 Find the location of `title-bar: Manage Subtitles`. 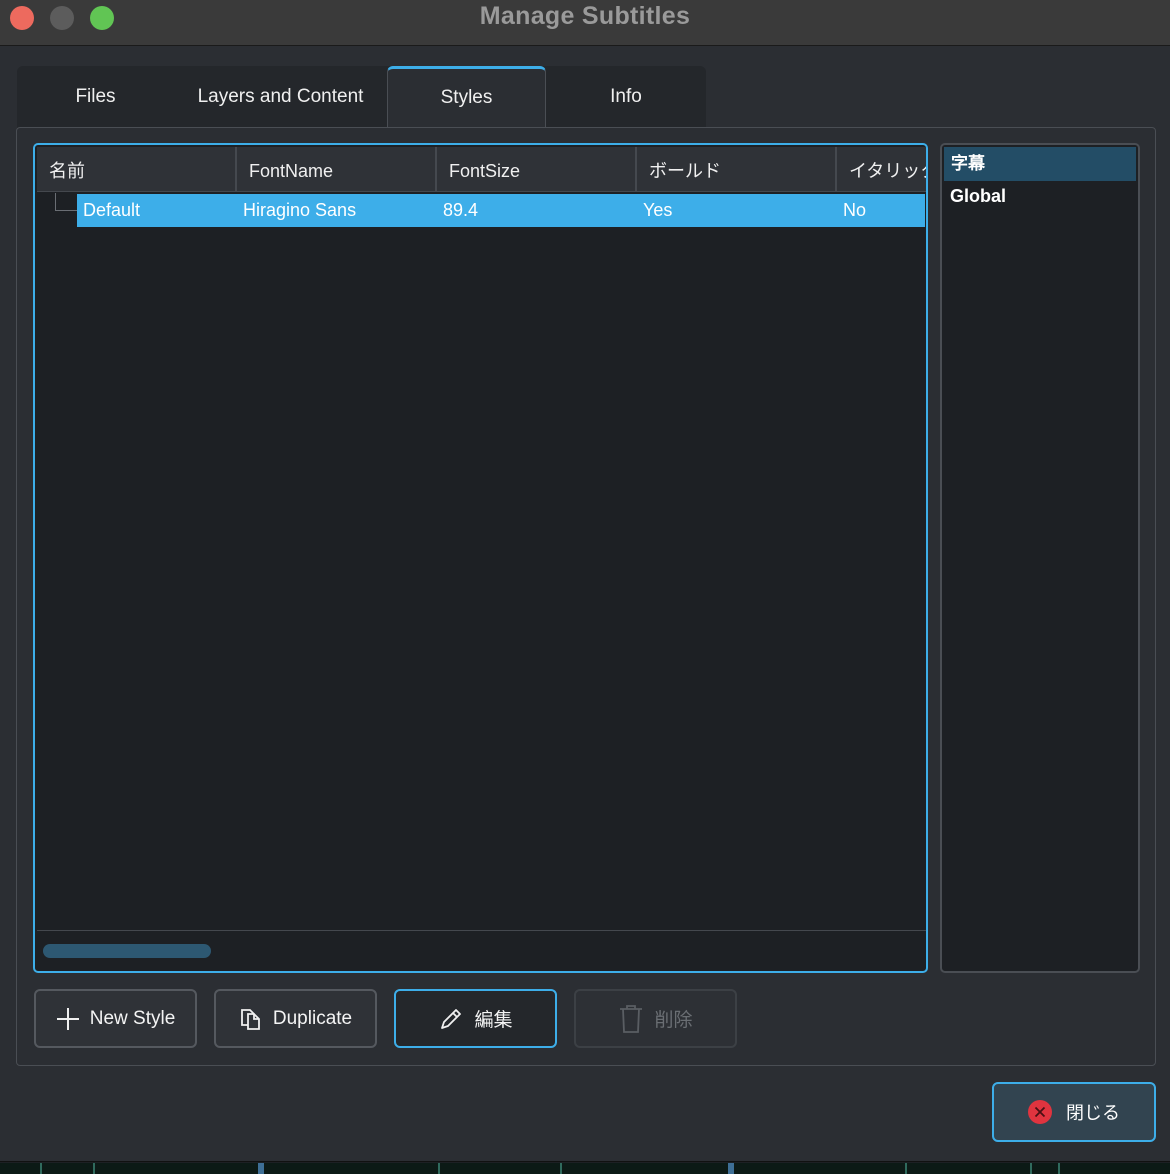

title-bar: Manage Subtitles is located at coordinates (585, 23).